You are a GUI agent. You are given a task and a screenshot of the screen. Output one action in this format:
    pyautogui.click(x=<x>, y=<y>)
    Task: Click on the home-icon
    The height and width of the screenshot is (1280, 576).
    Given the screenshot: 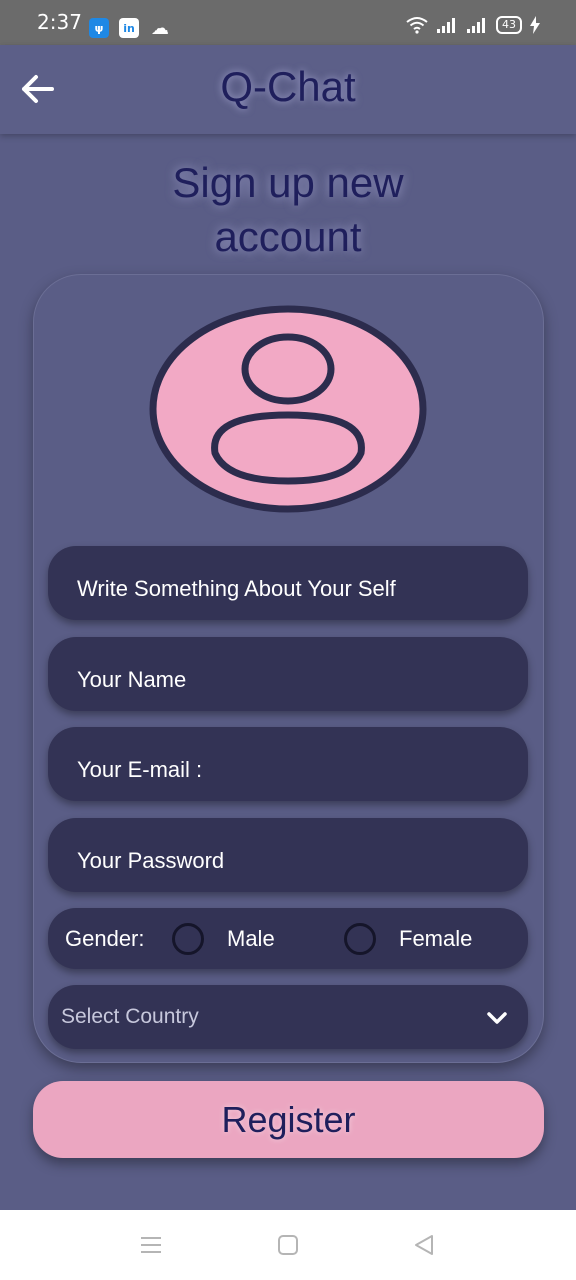 What is the action you would take?
    pyautogui.click(x=288, y=1245)
    